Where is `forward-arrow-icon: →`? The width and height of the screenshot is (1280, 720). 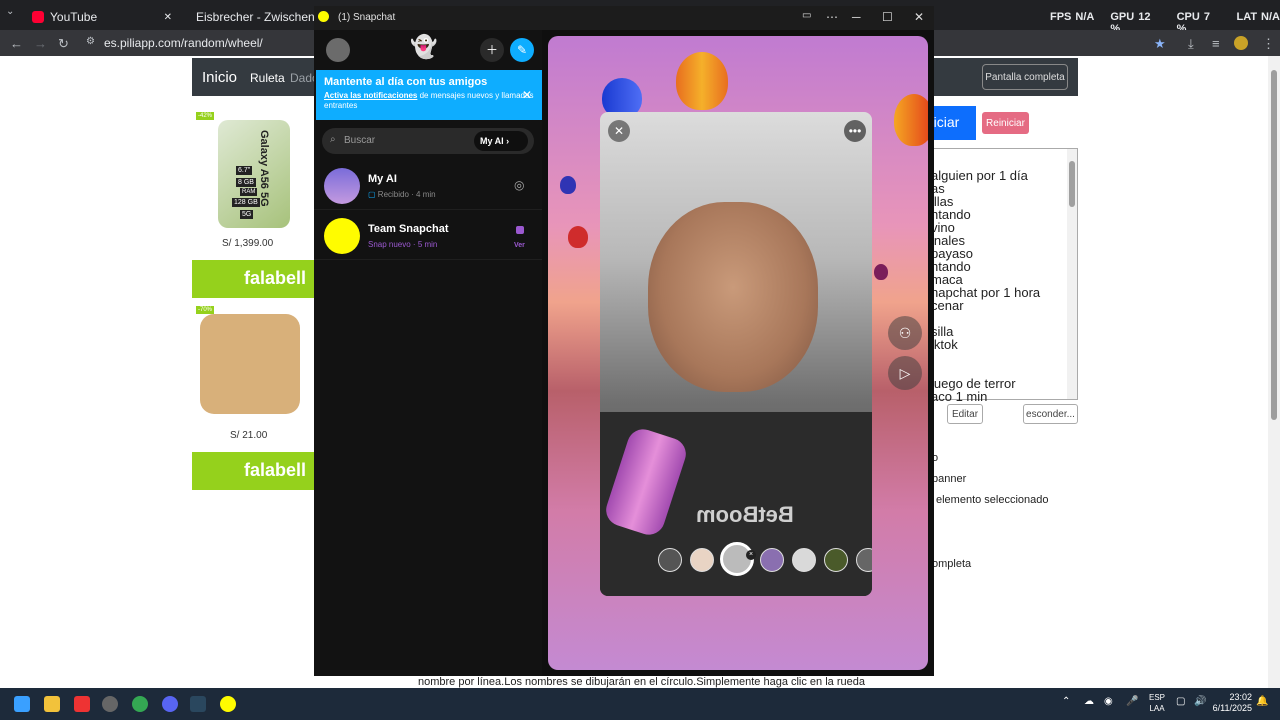 forward-arrow-icon: → is located at coordinates (40, 43).